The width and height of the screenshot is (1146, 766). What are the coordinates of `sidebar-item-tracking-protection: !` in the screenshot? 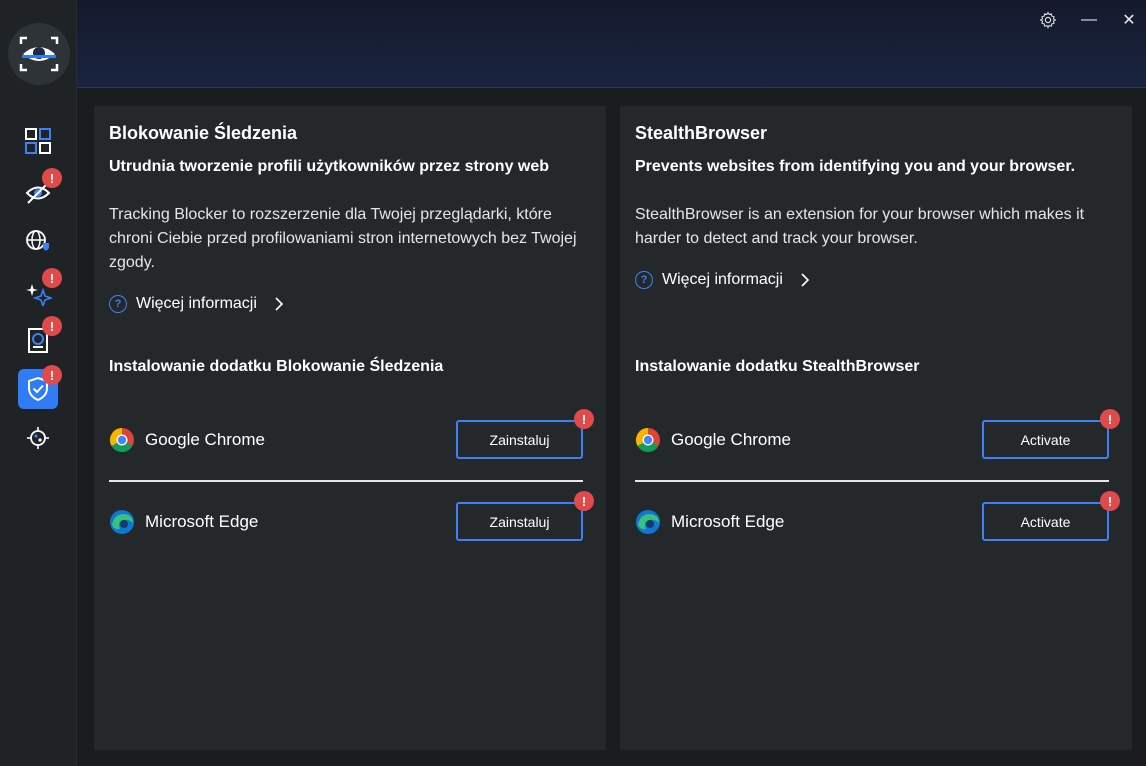 It's located at (40, 387).